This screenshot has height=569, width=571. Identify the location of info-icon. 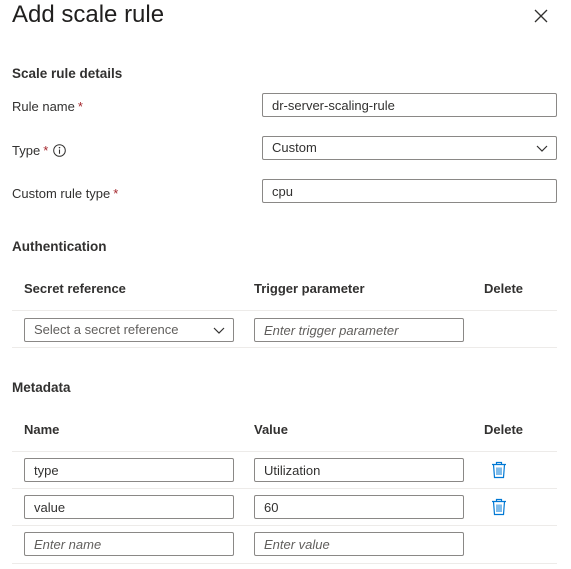
(60, 150).